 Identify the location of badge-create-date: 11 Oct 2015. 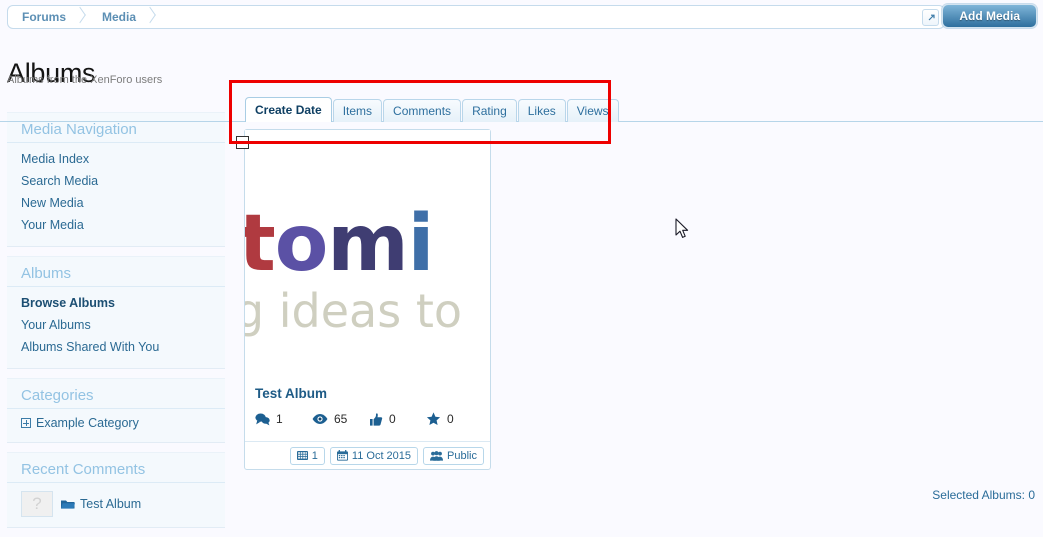
(374, 455).